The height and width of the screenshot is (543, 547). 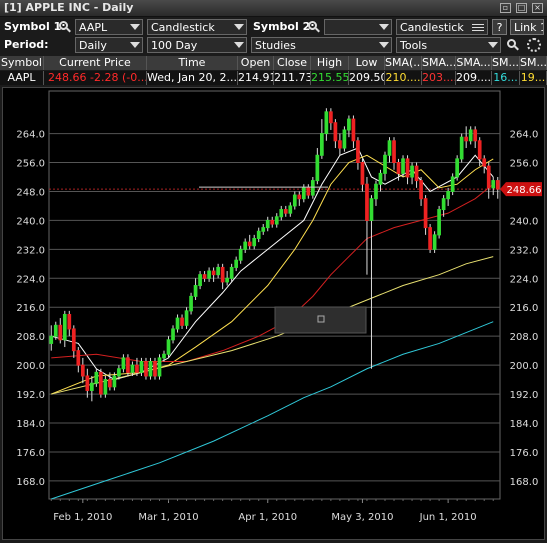 What do you see at coordinates (35, 26) in the screenshot?
I see `symbol1-label: Symbol 1:` at bounding box center [35, 26].